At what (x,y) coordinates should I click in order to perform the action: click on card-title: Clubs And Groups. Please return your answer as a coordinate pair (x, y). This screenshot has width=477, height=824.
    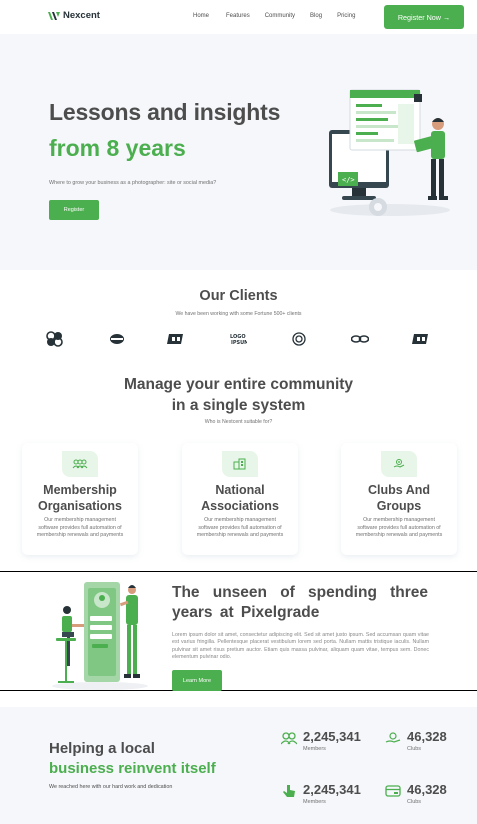
    Looking at the image, I should click on (399, 498).